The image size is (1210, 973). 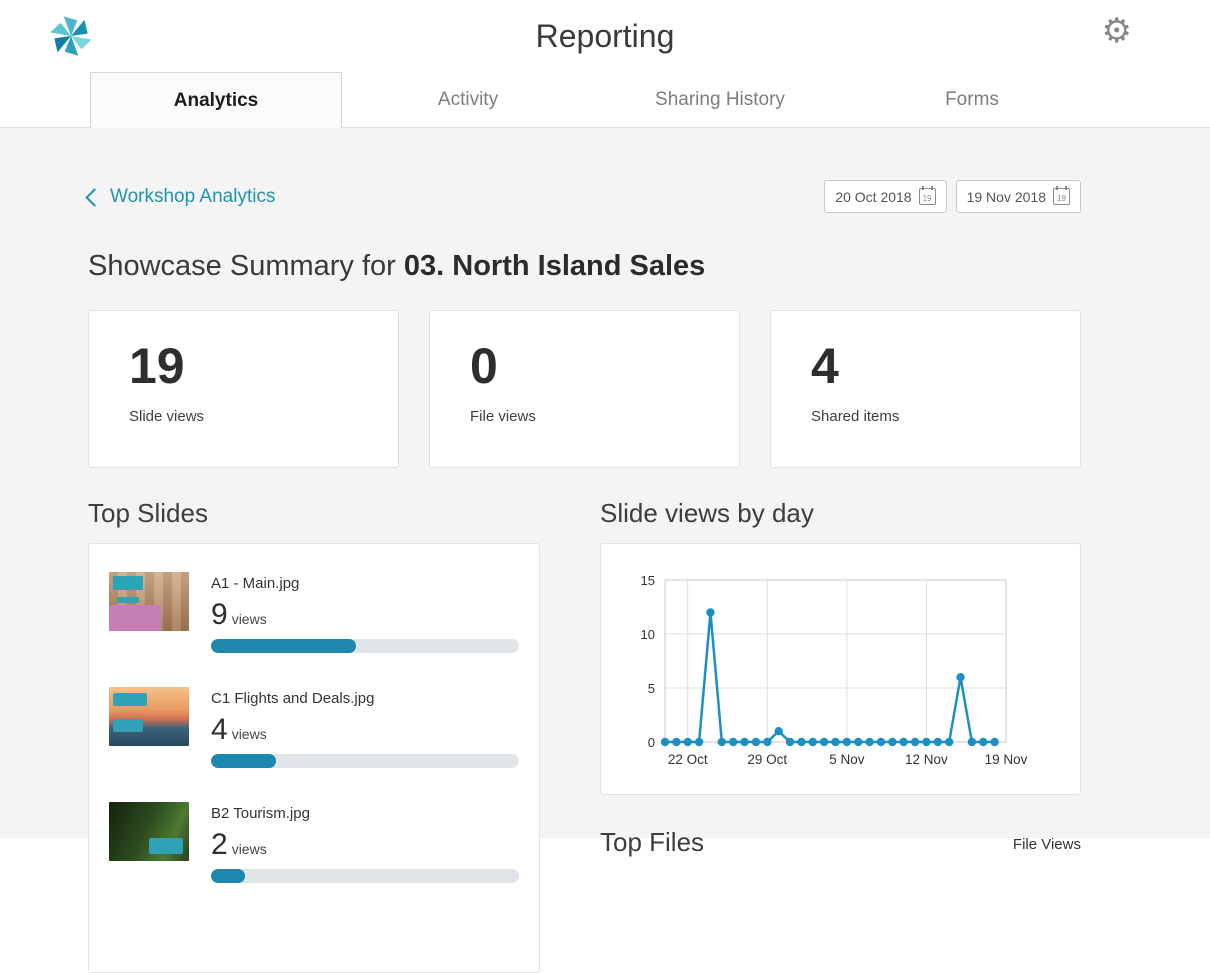 What do you see at coordinates (873, 196) in the screenshot?
I see `start-date-value: 20 Oct 2018` at bounding box center [873, 196].